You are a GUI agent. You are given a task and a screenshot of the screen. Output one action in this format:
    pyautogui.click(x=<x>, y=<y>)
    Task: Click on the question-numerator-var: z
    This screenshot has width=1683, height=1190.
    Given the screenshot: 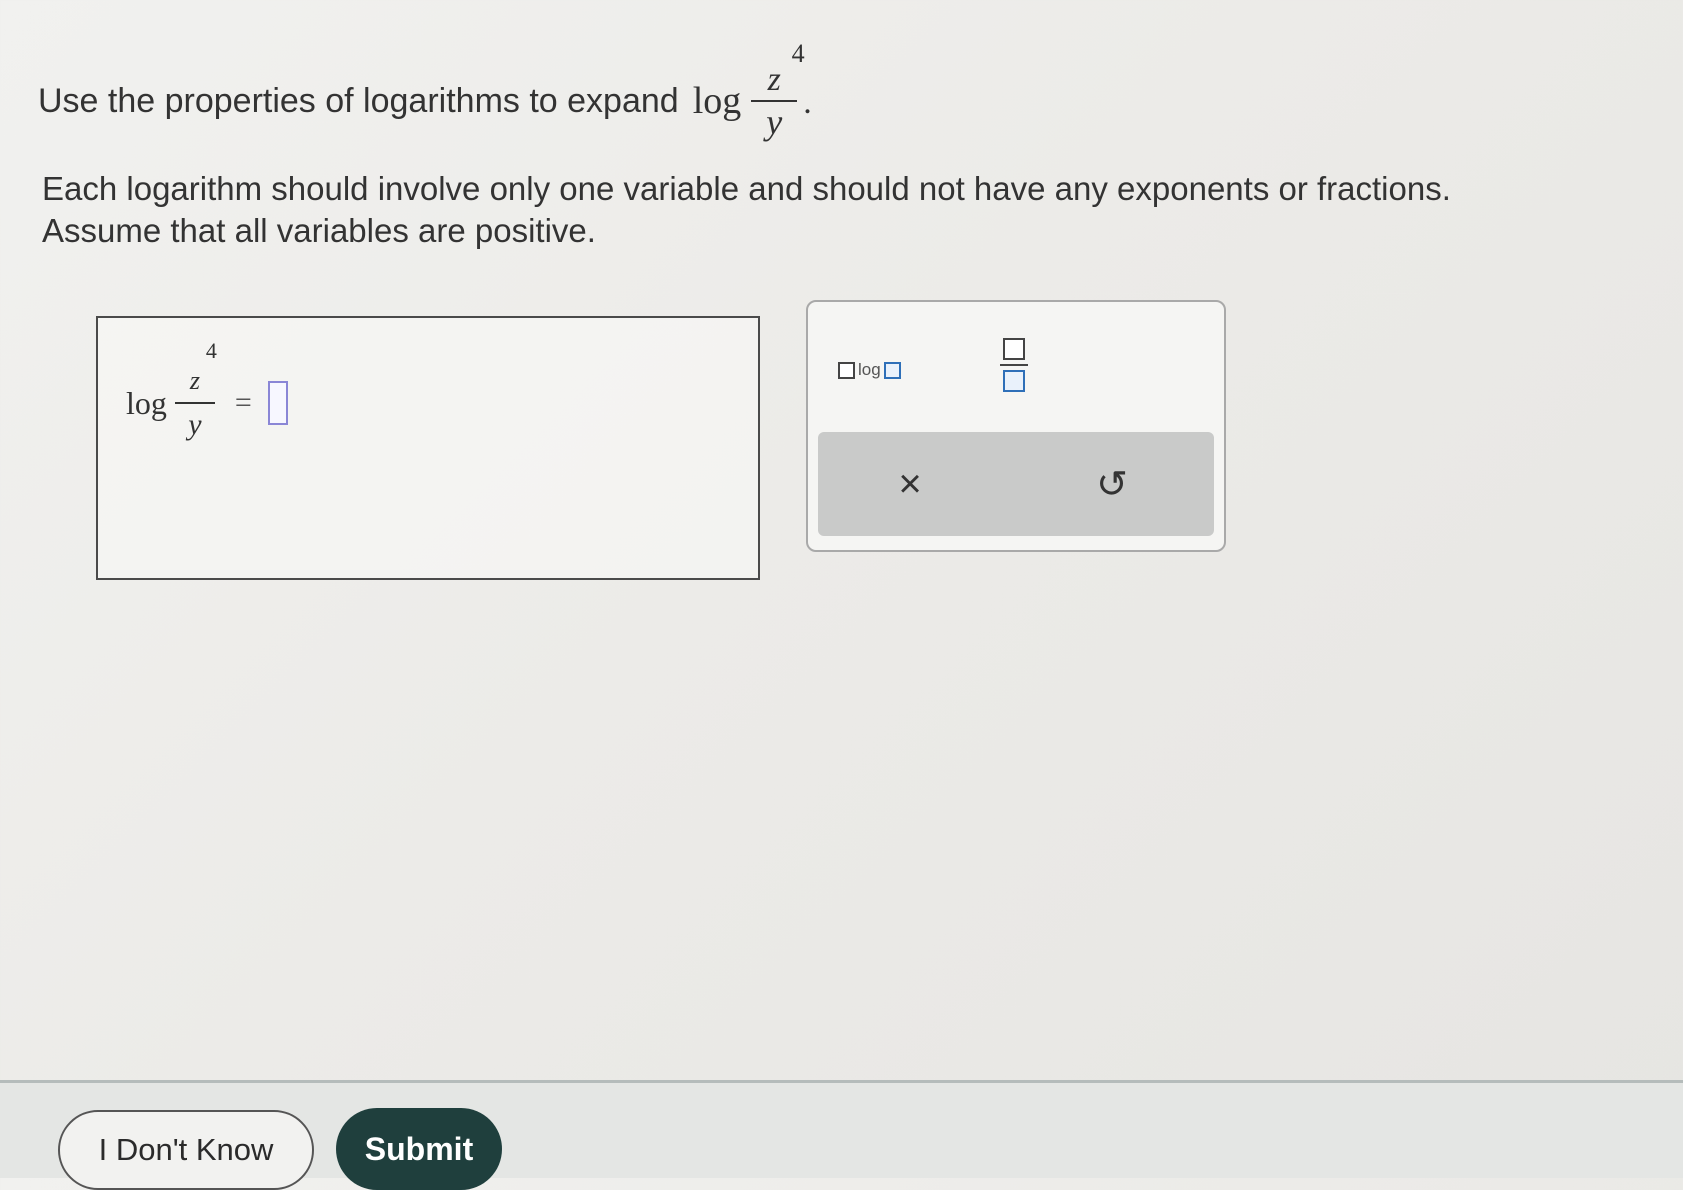 What is the action you would take?
    pyautogui.click(x=774, y=79)
    